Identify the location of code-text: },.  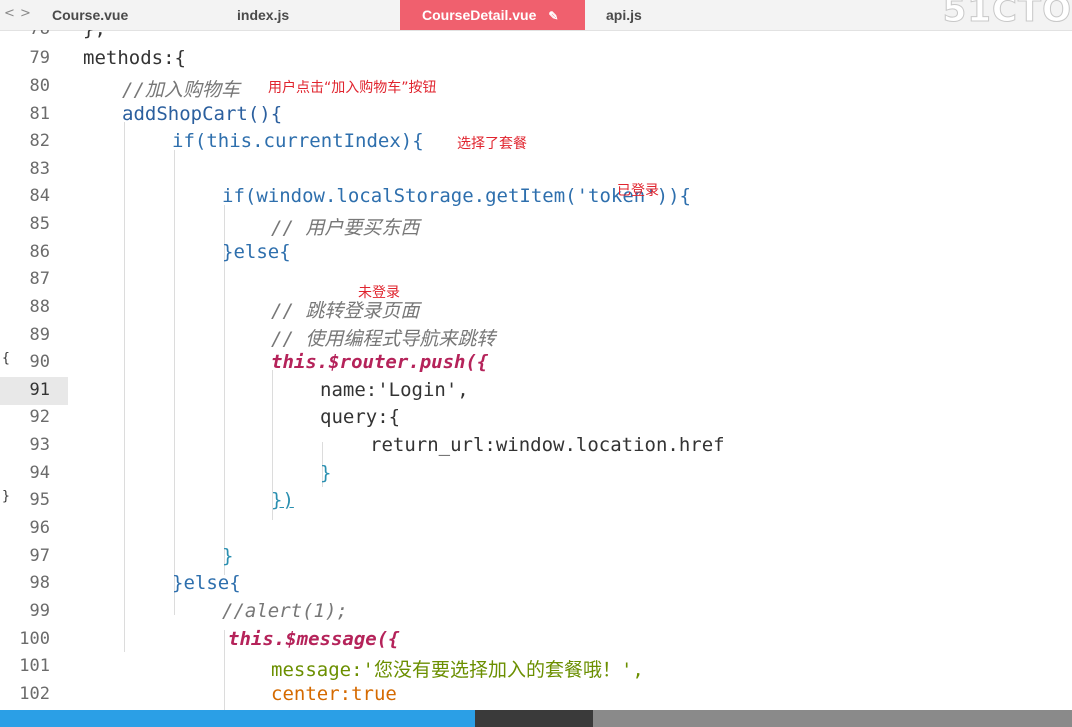
(94, 35).